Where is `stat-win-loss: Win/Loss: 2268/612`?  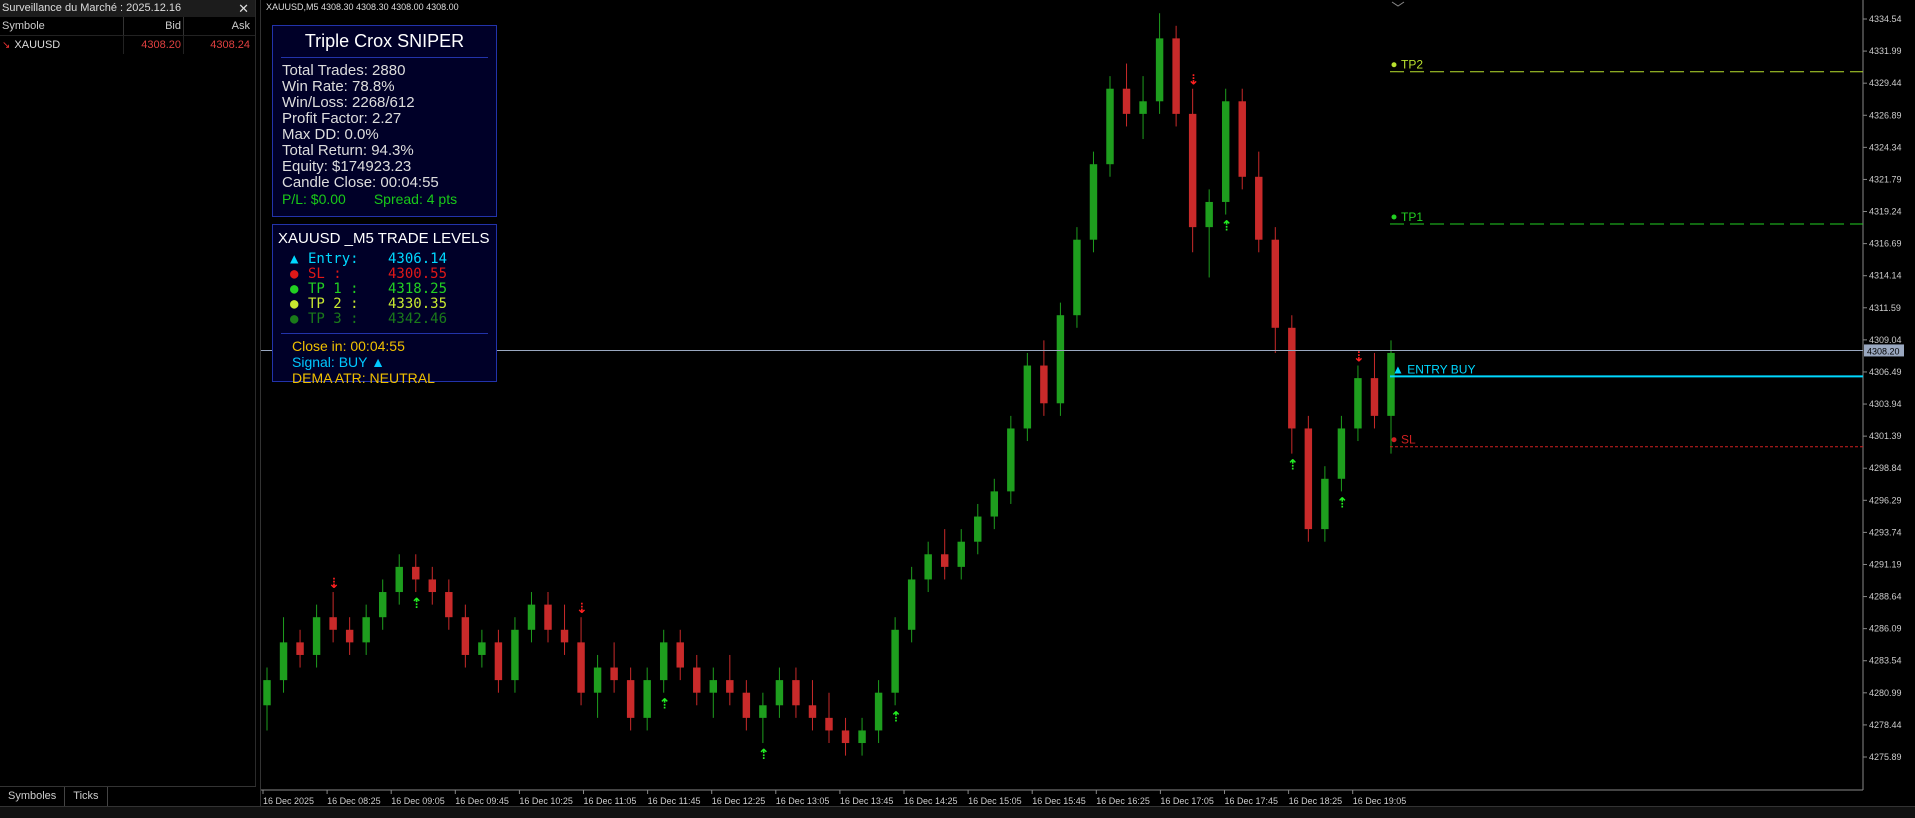 stat-win-loss: Win/Loss: 2268/612 is located at coordinates (348, 102).